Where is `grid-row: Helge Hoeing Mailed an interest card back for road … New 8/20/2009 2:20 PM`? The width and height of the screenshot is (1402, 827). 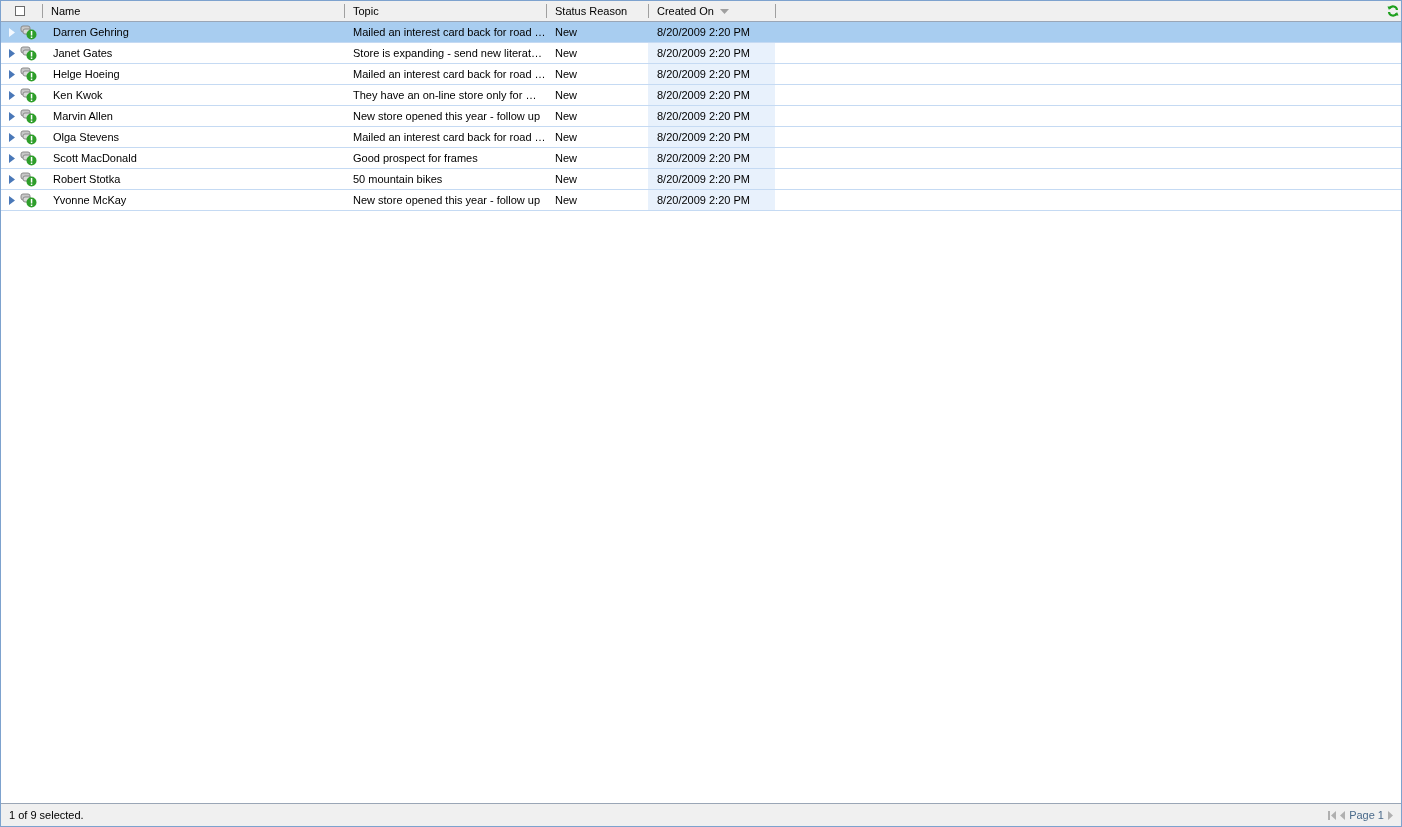
grid-row: Helge Hoeing Mailed an interest card back for road … New 8/20/2009 2:20 PM is located at coordinates (701, 74).